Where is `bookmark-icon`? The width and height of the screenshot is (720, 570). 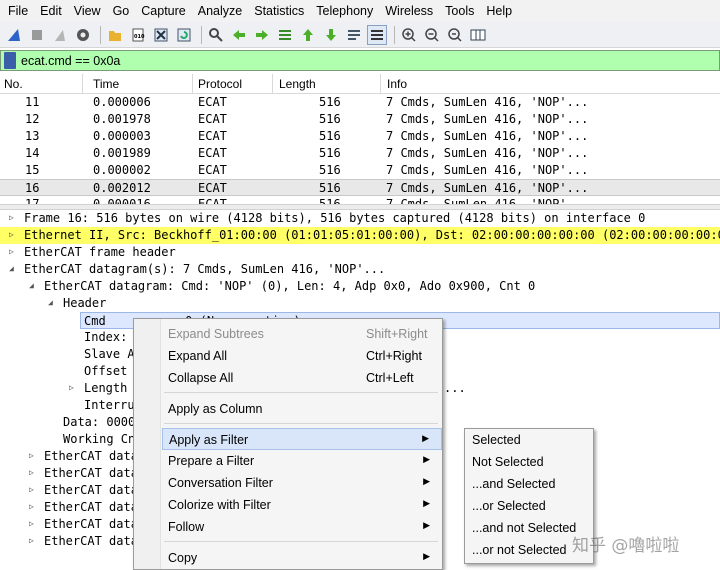 bookmark-icon is located at coordinates (10, 60).